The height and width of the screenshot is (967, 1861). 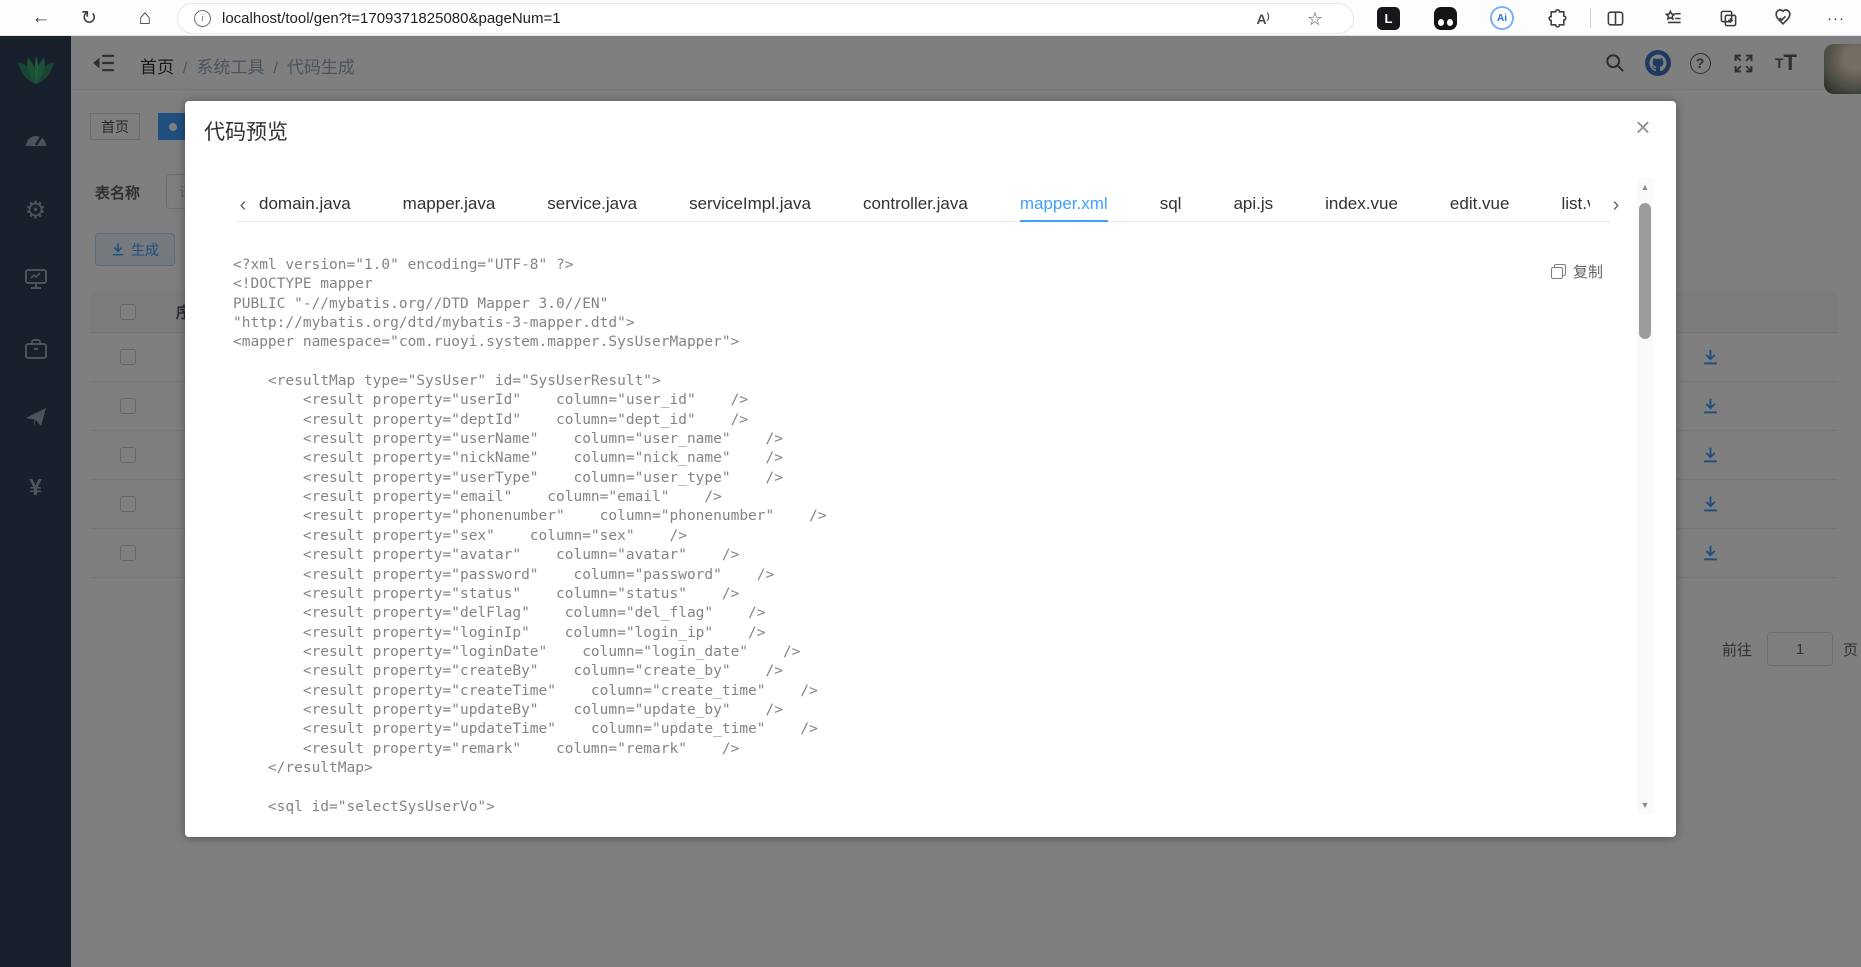 I want to click on tab-list-vue: list.vue, so click(x=1575, y=205).